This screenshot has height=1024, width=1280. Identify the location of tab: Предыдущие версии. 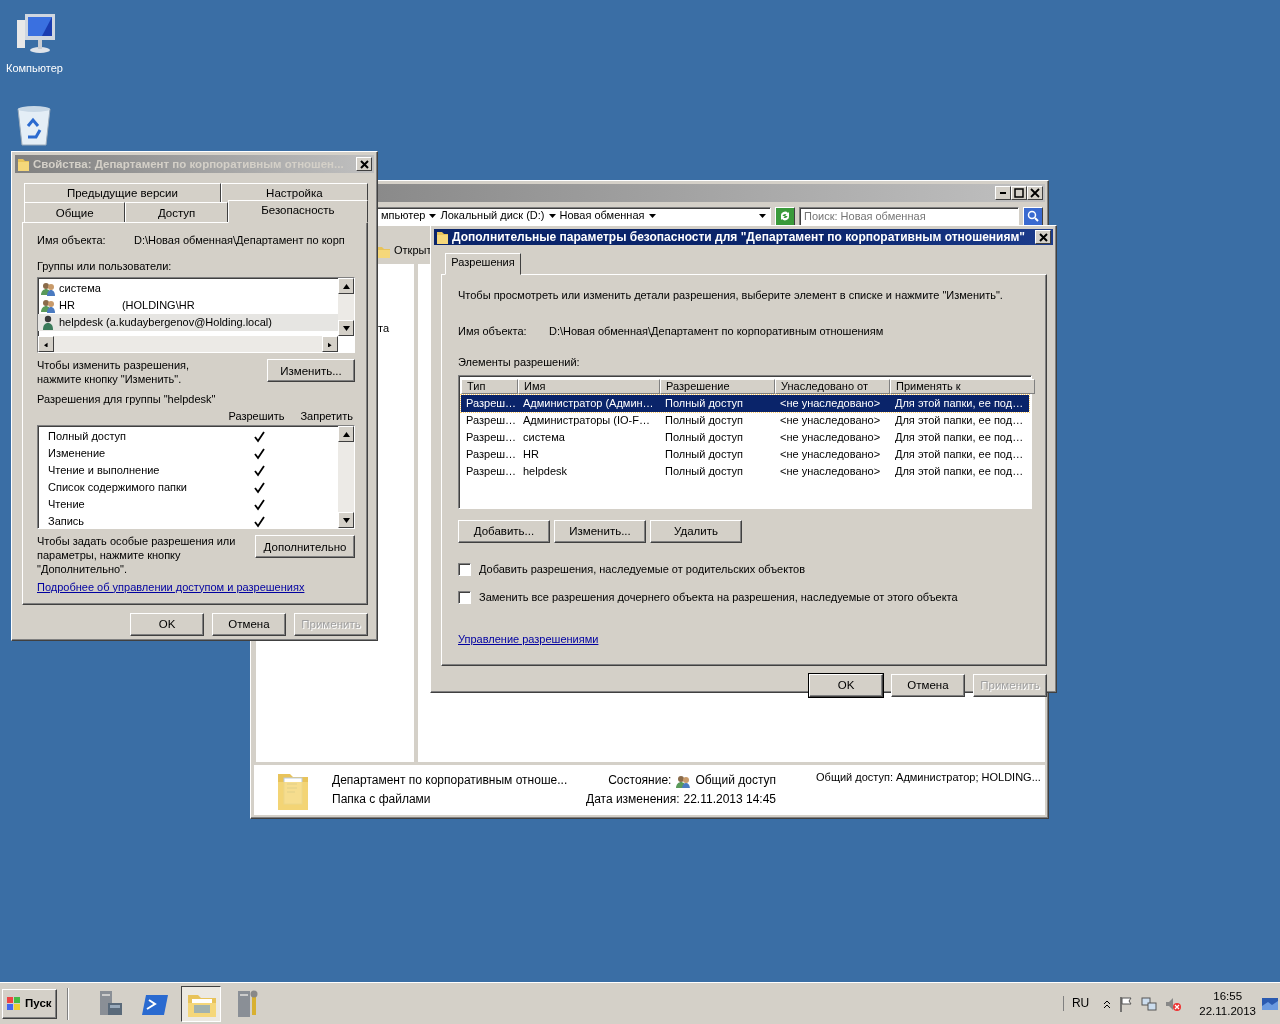
(122, 193).